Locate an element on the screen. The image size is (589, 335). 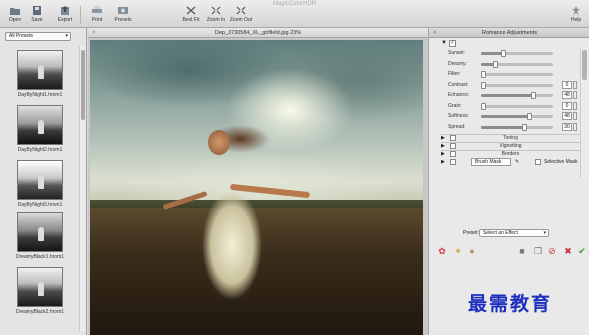
presets-button: Presets is located at coordinates (123, 16).